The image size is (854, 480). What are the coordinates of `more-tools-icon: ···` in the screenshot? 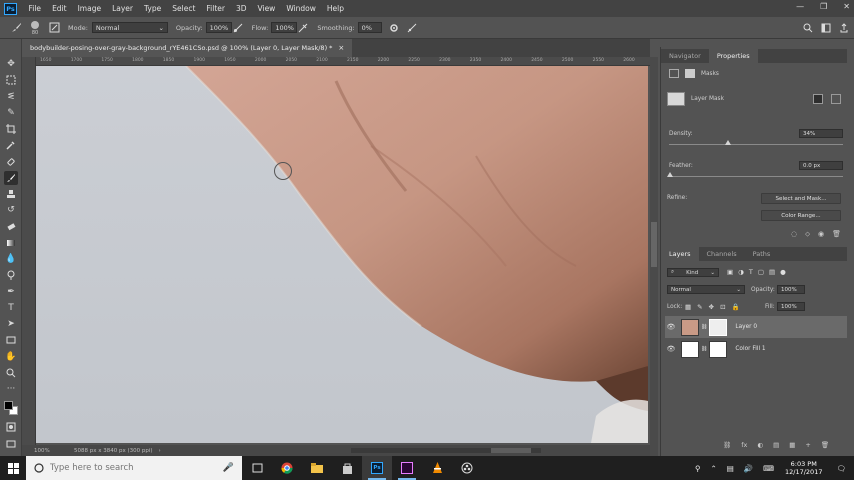 It's located at (11, 389).